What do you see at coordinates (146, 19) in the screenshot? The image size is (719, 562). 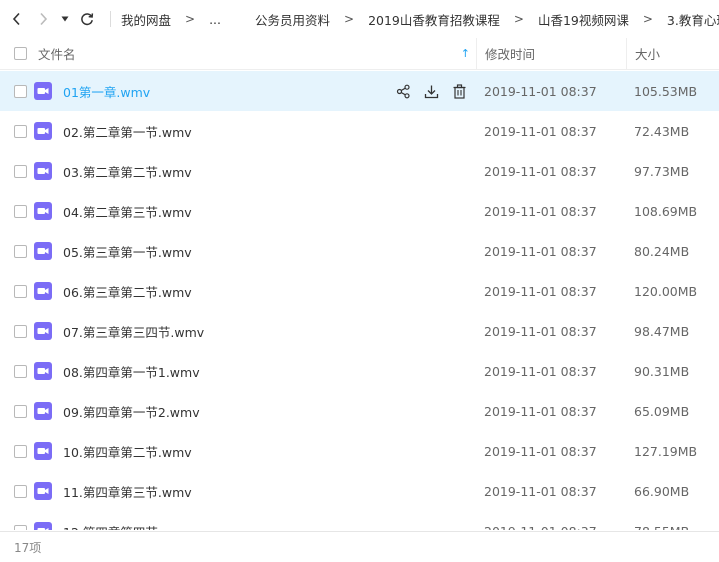 I see `breadcrumb-item-root: 我的网盘` at bounding box center [146, 19].